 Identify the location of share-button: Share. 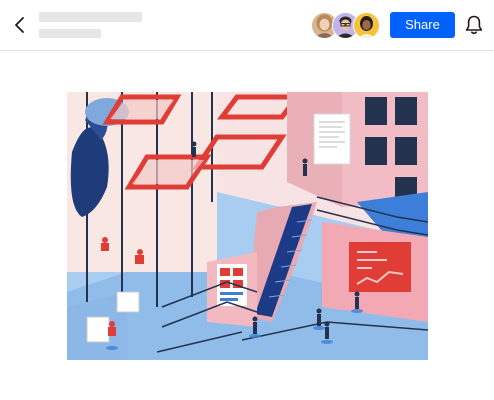
(422, 25).